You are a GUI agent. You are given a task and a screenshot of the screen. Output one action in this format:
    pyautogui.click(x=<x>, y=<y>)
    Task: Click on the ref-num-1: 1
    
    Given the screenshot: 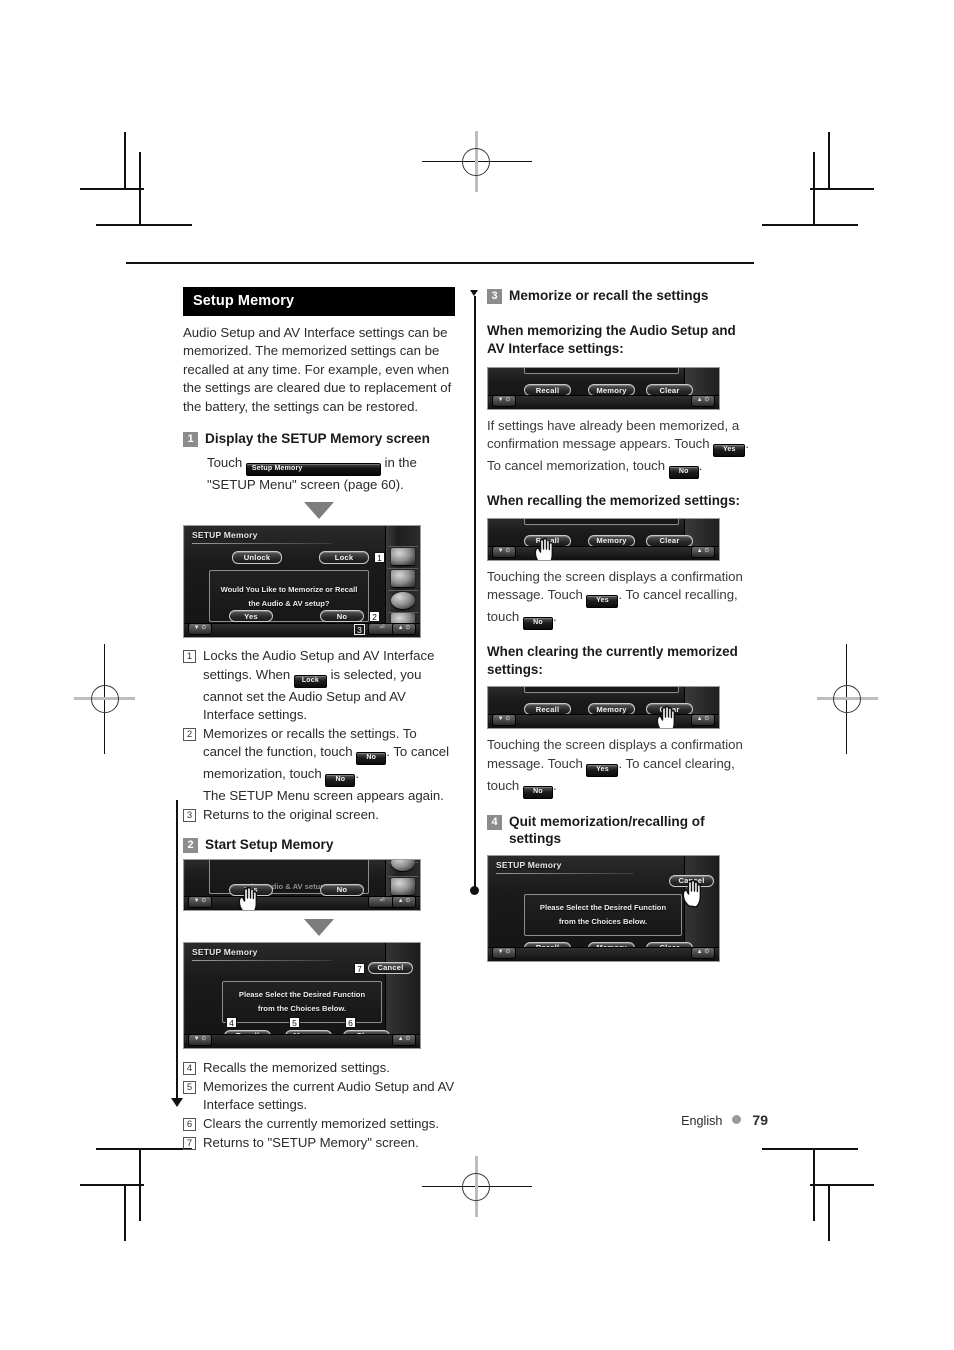 What is the action you would take?
    pyautogui.click(x=189, y=657)
    